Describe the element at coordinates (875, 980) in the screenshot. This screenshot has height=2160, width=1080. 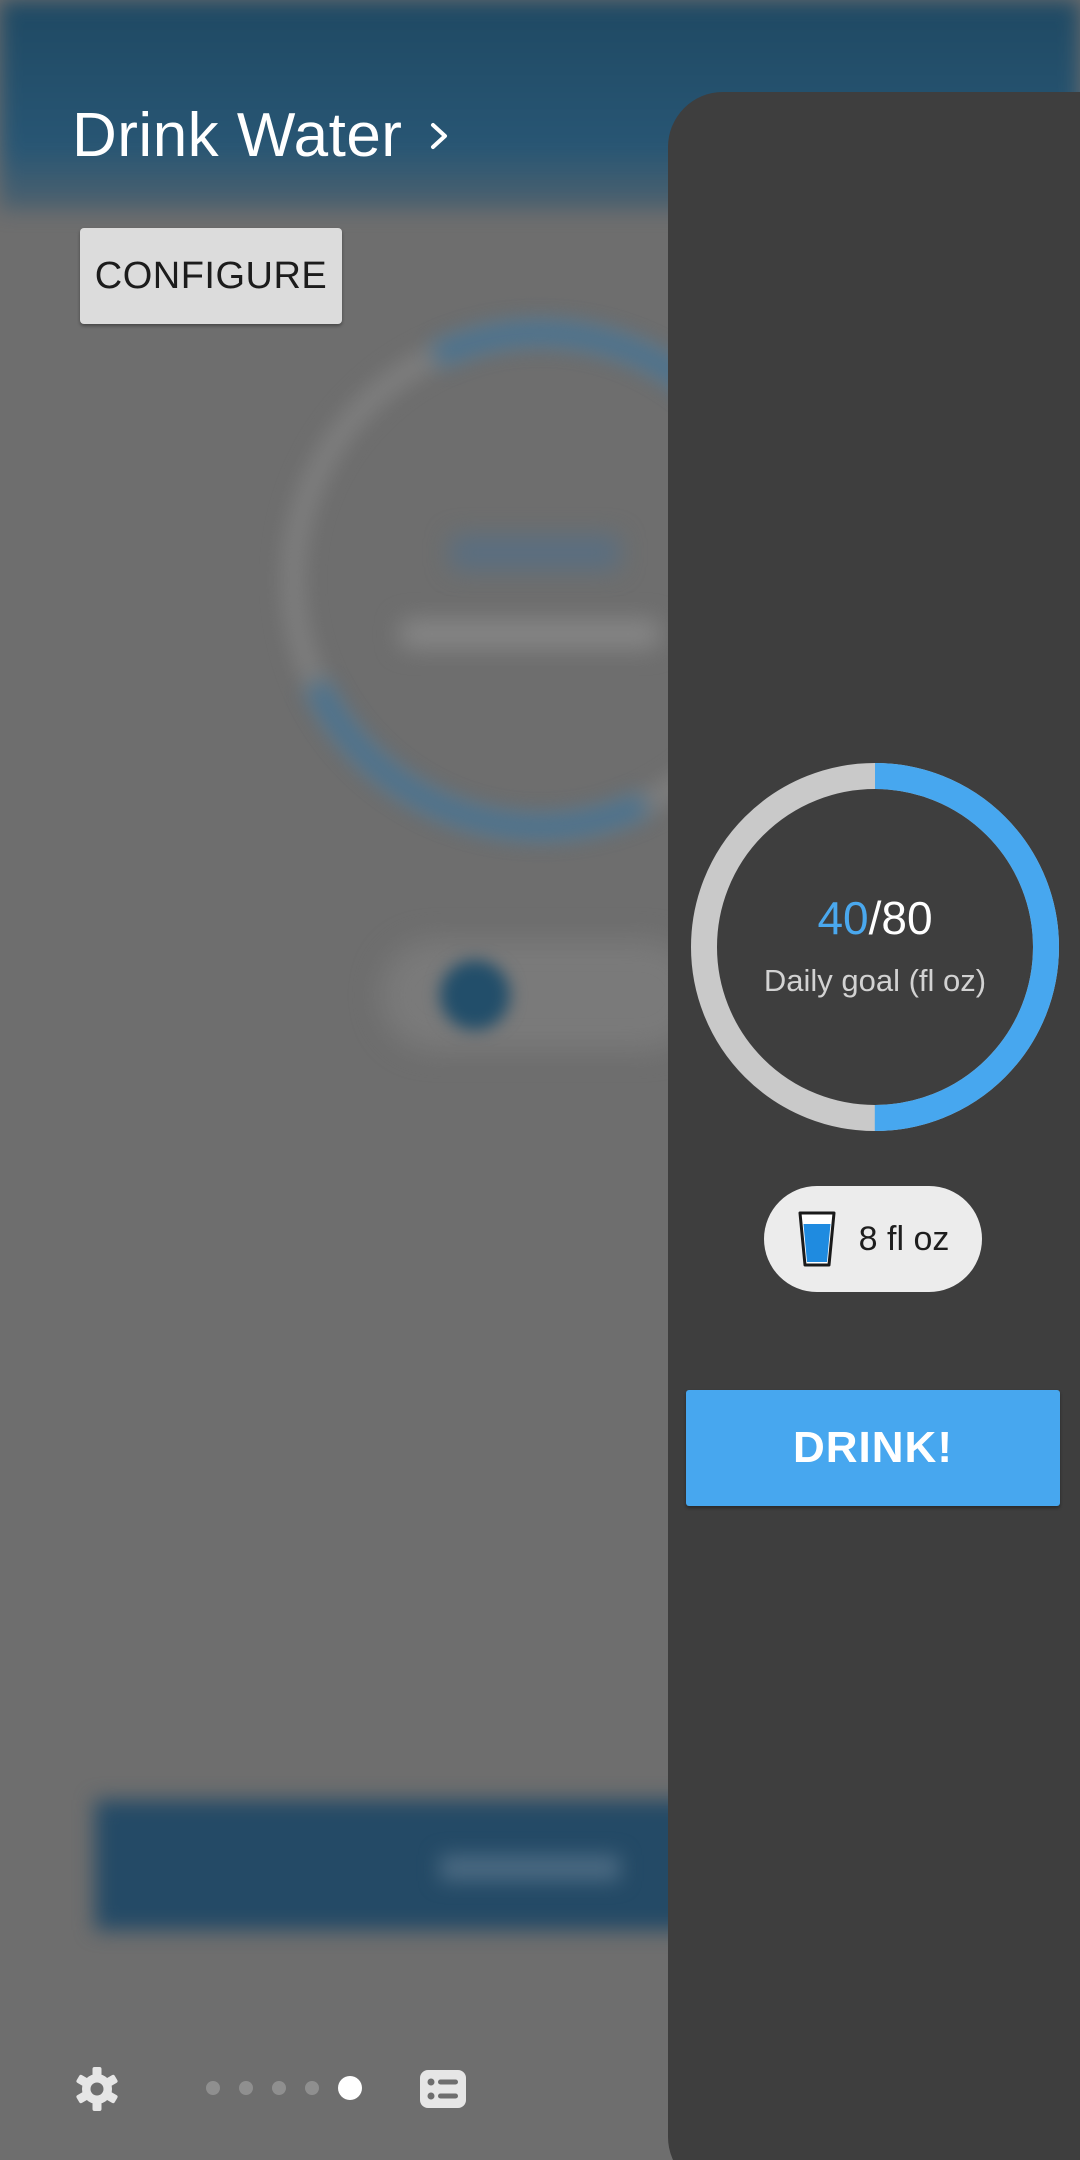
I see `daily-goal-label: Daily goal (fl oz)` at that location.